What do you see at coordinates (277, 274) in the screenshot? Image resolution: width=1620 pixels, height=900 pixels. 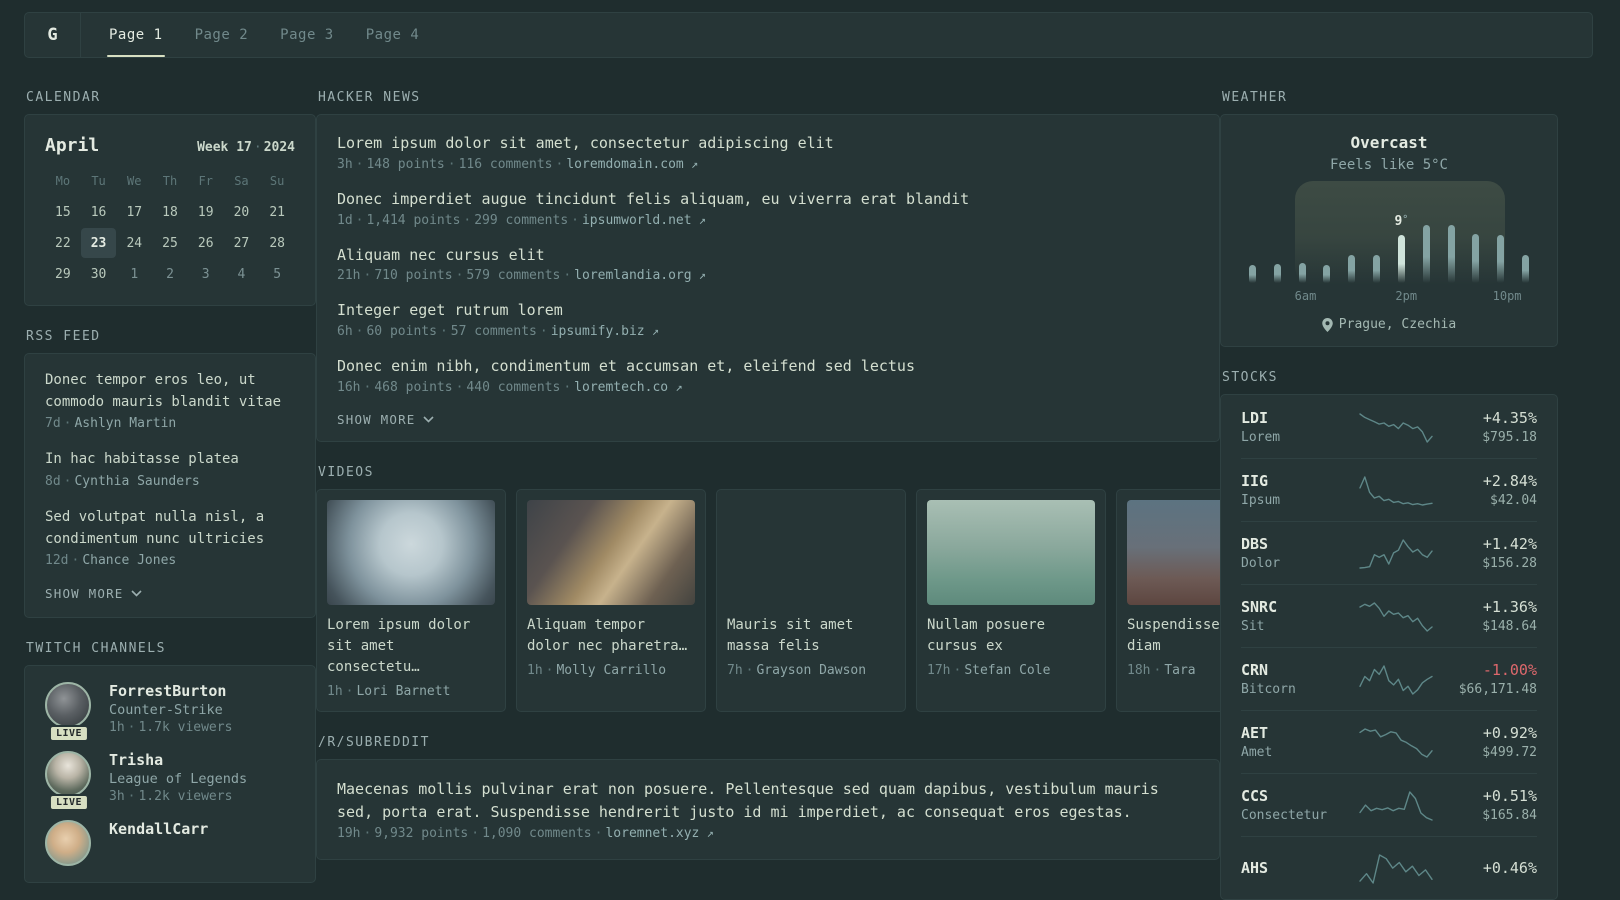 I see `calendar-day: 5` at bounding box center [277, 274].